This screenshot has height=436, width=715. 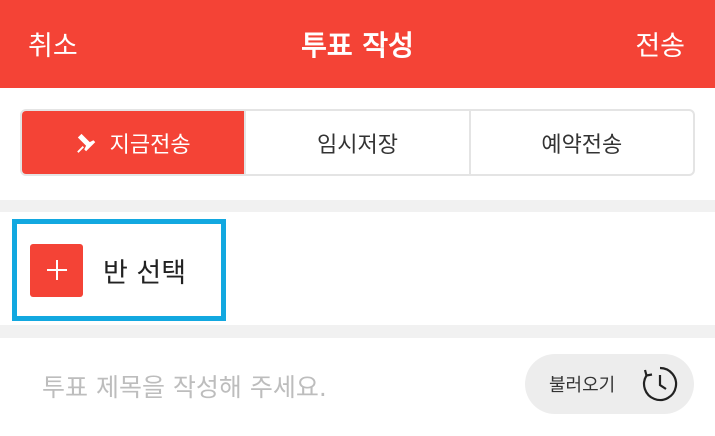 What do you see at coordinates (85, 143) in the screenshot?
I see `pin-icon` at bounding box center [85, 143].